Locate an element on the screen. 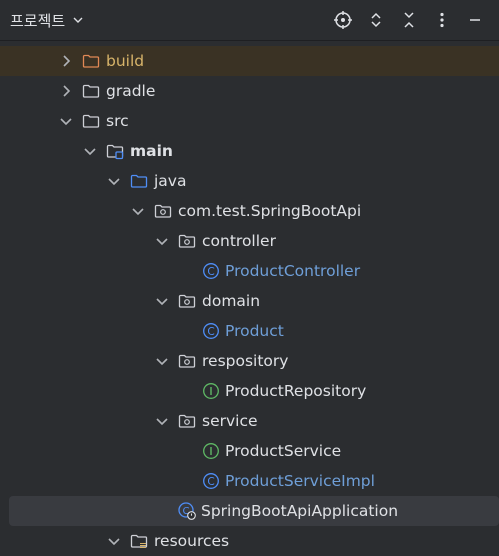 The height and width of the screenshot is (556, 499). tree-node-application: C SpringBootApiApplication is located at coordinates (254, 511).